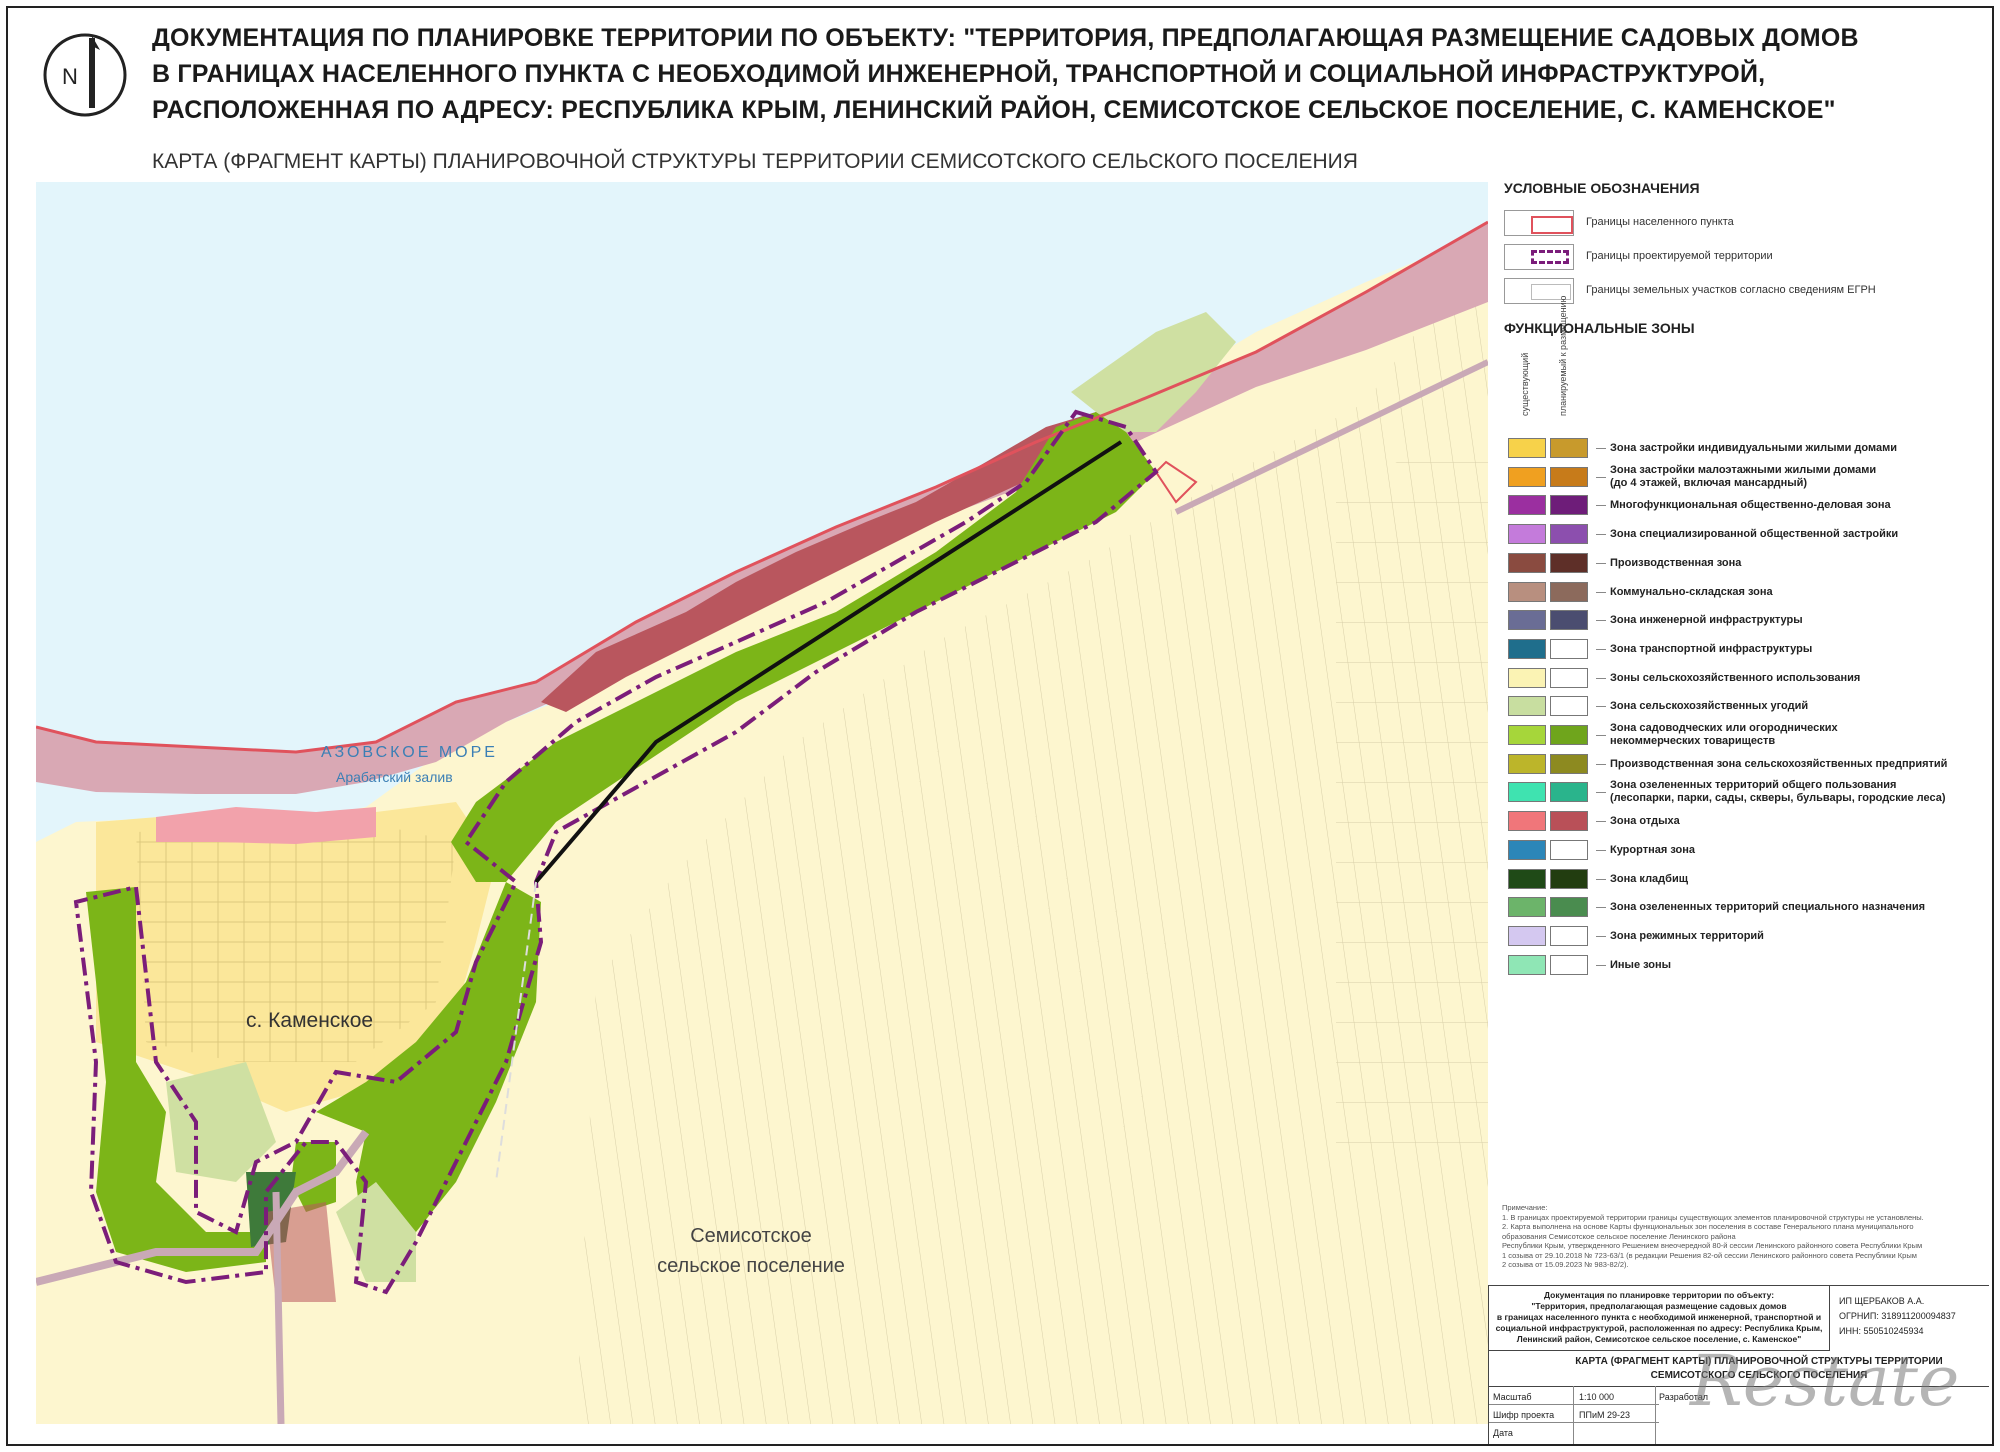  Describe the element at coordinates (394, 777) in the screenshot. I see `bay-name-label: Арабатский залив` at that location.